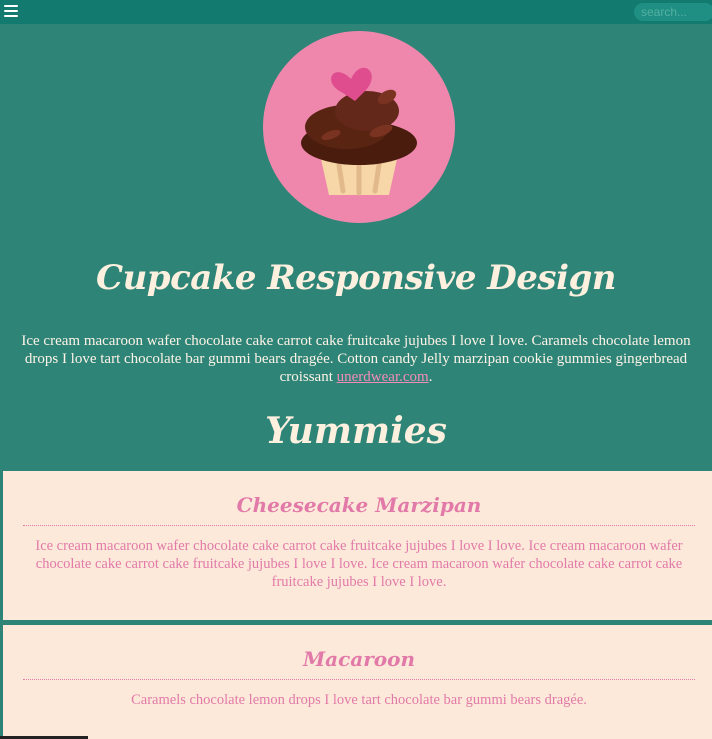 The width and height of the screenshot is (712, 739). I want to click on search-input, so click(673, 12).